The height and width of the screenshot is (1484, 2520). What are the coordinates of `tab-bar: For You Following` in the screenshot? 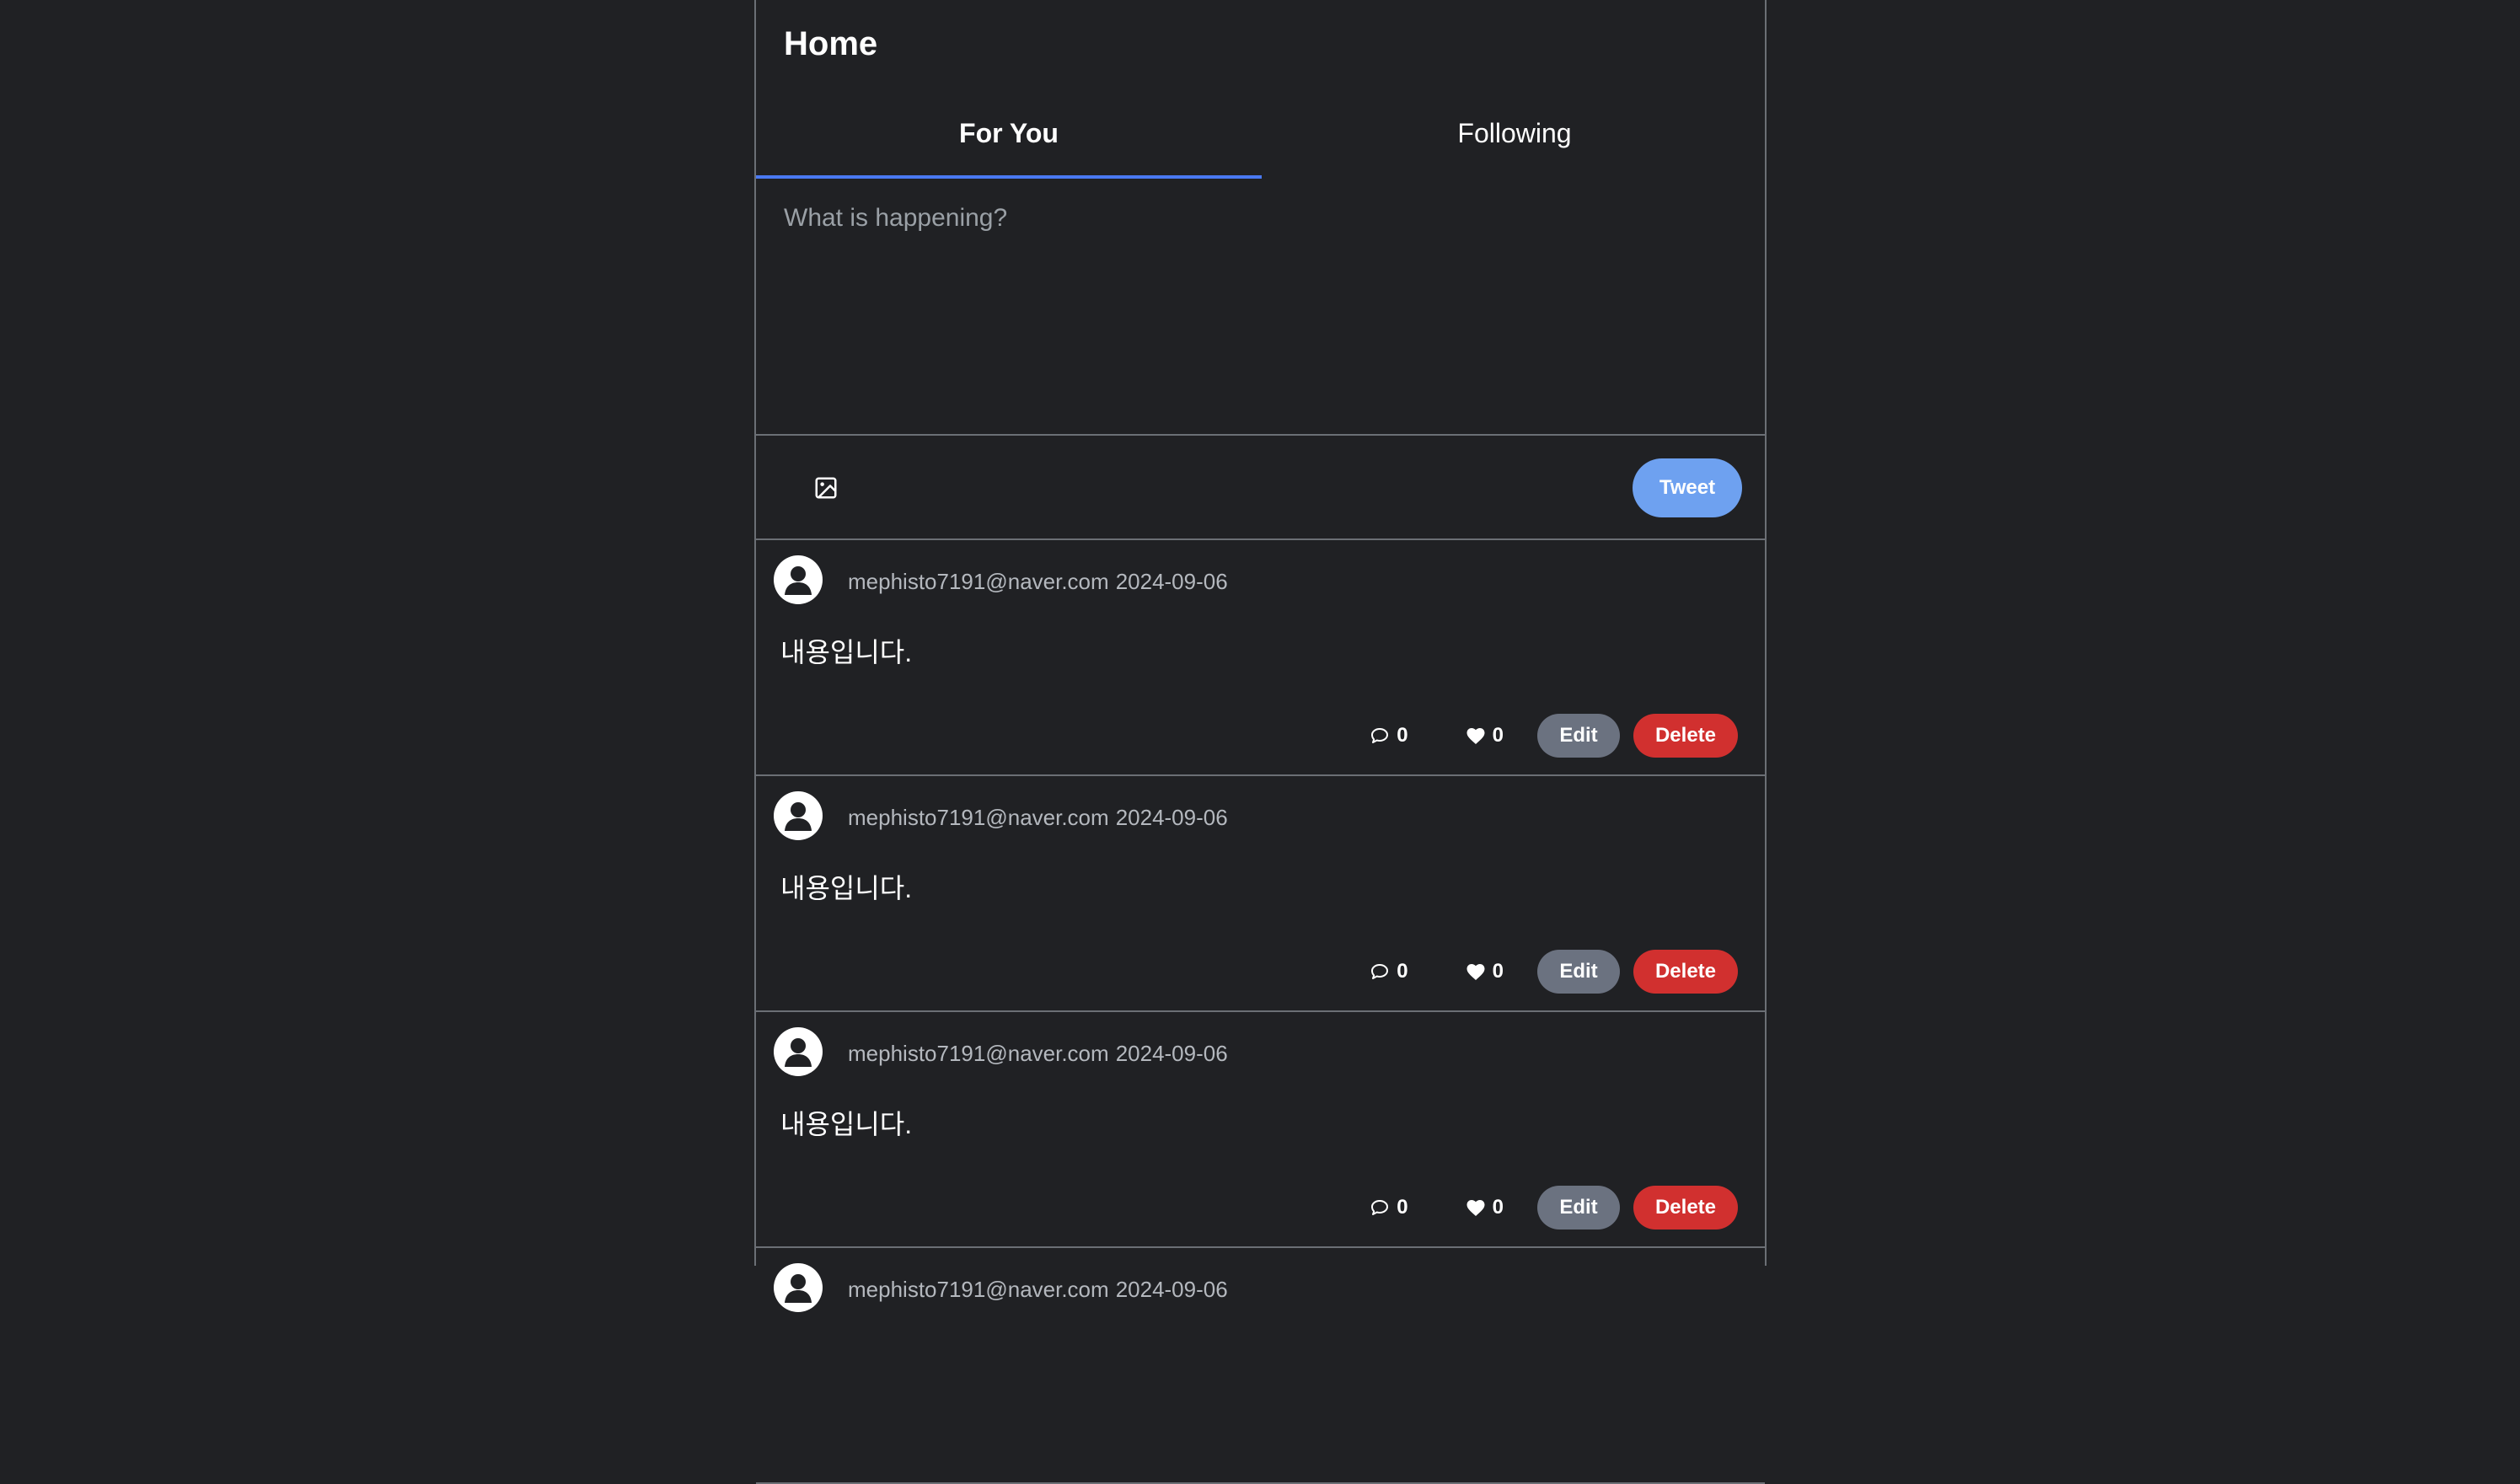 It's located at (1260, 134).